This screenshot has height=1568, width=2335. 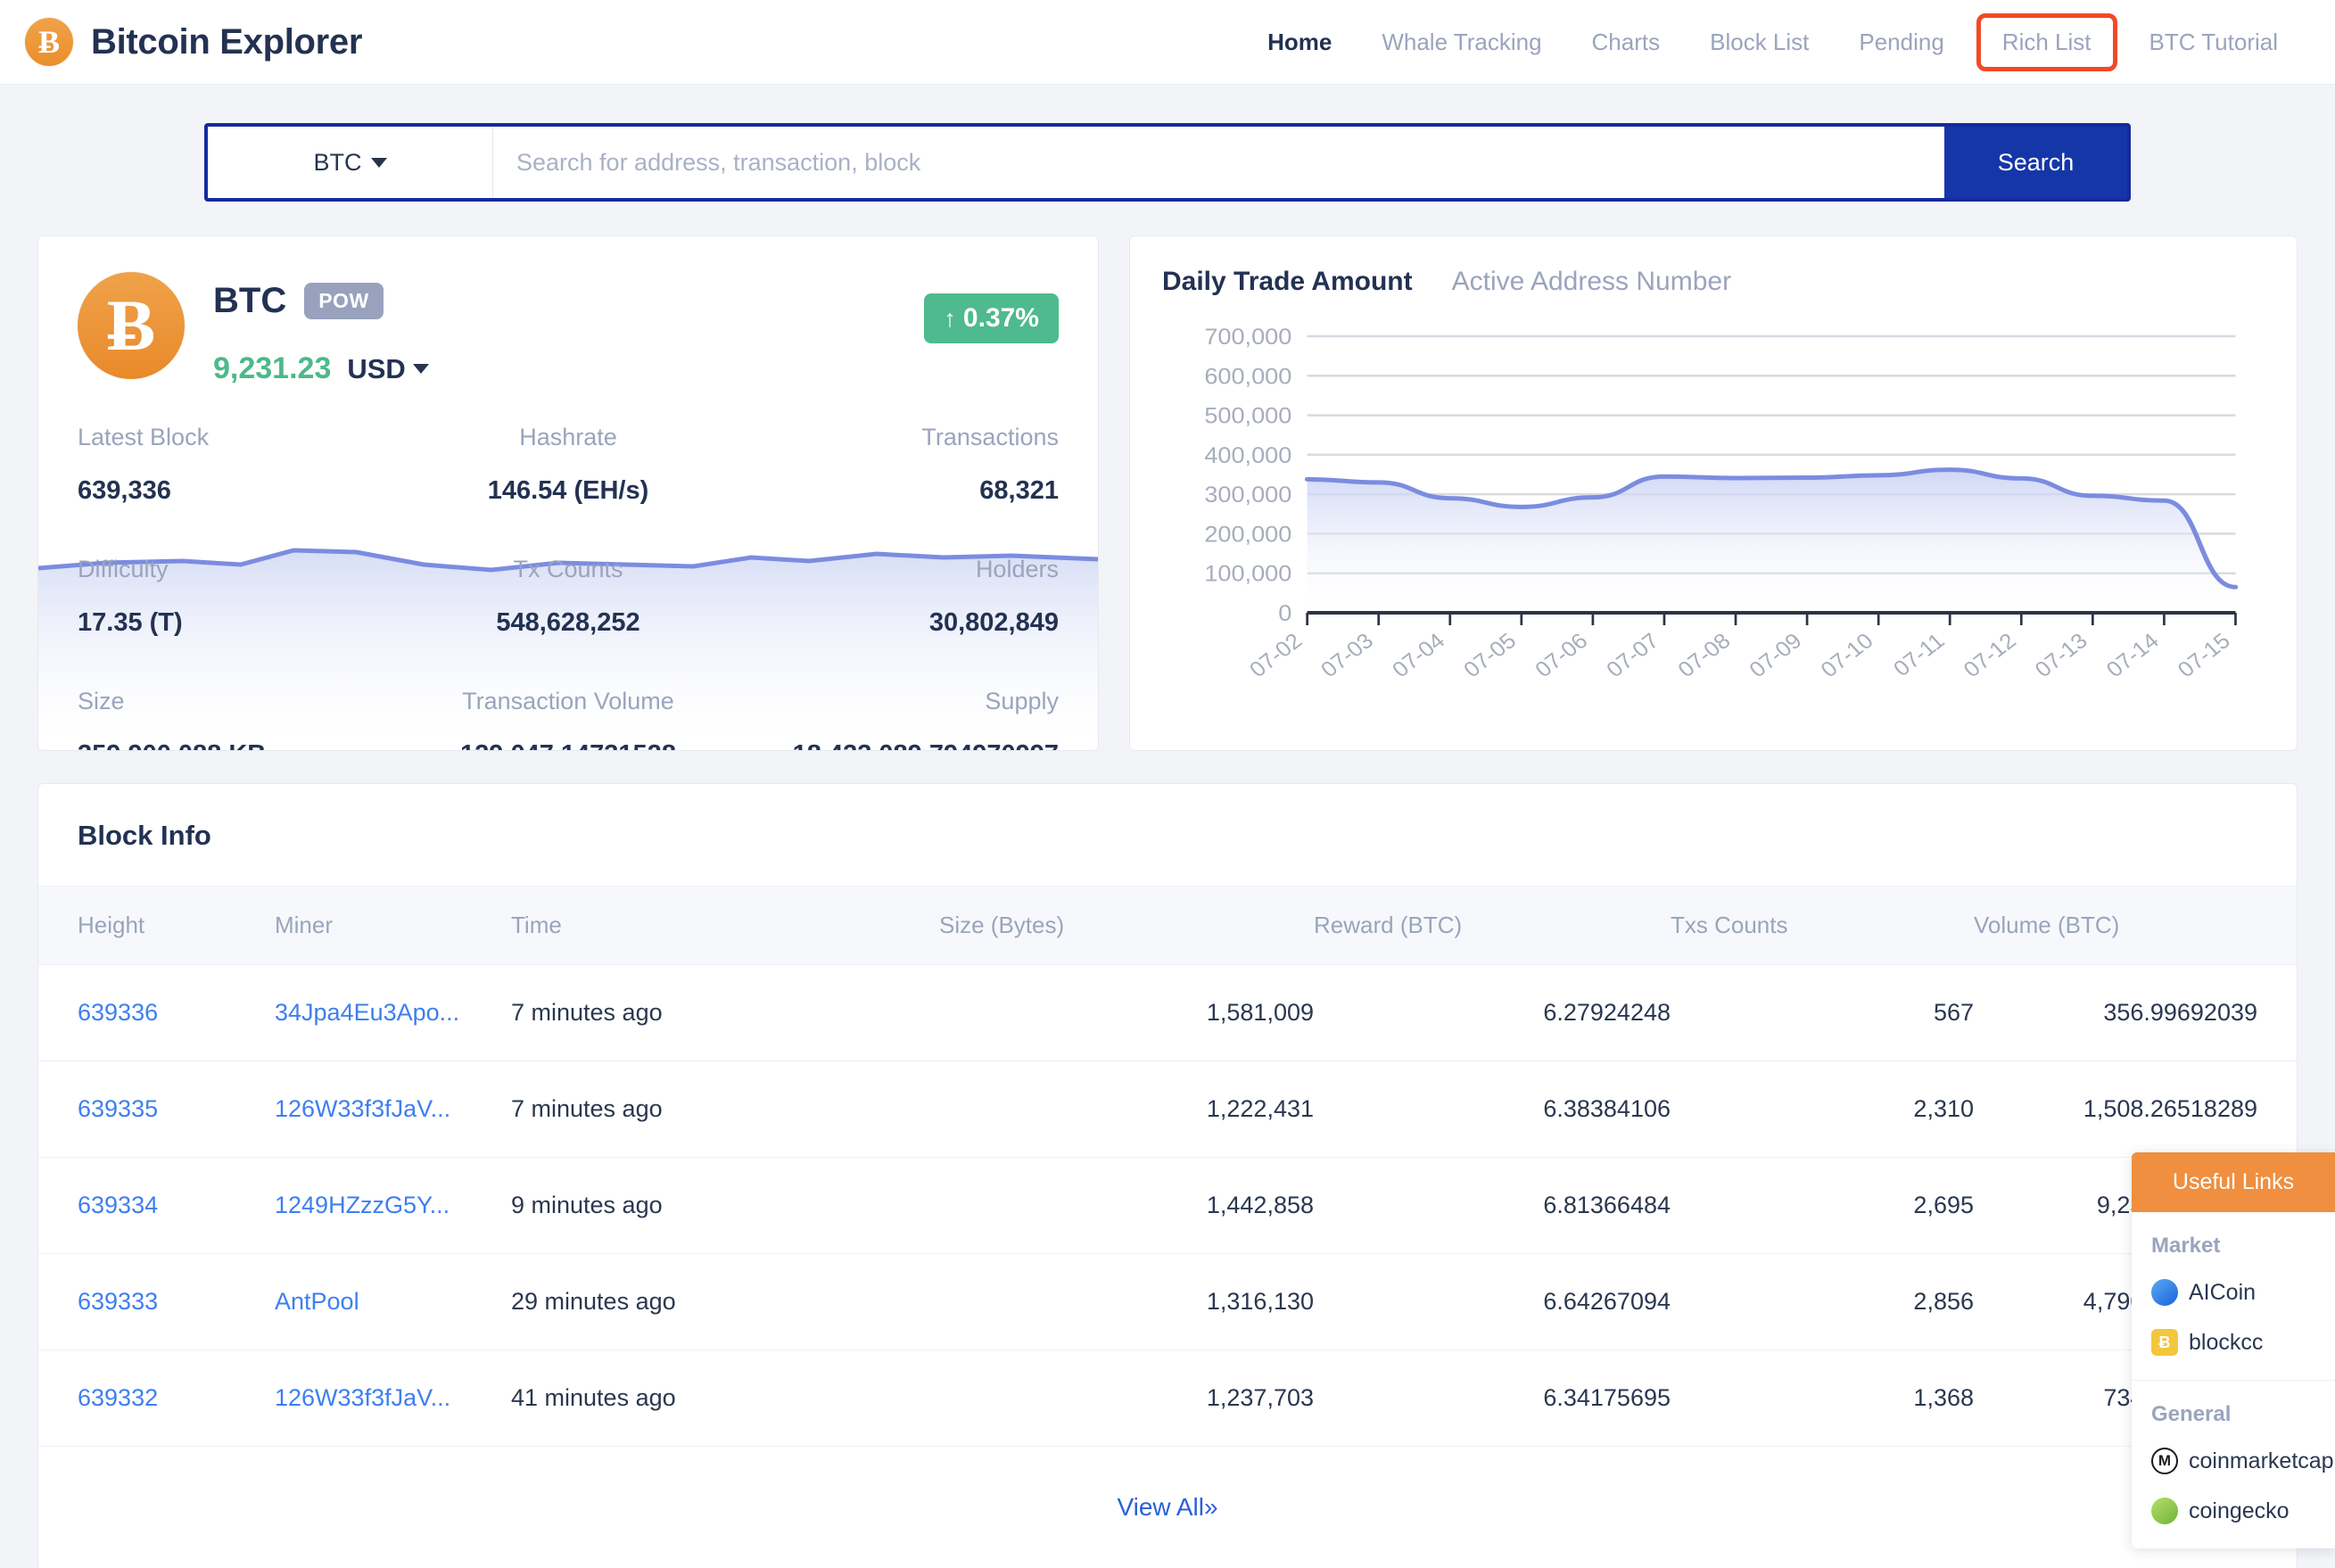 I want to click on block-height-link: 639335, so click(x=118, y=1108).